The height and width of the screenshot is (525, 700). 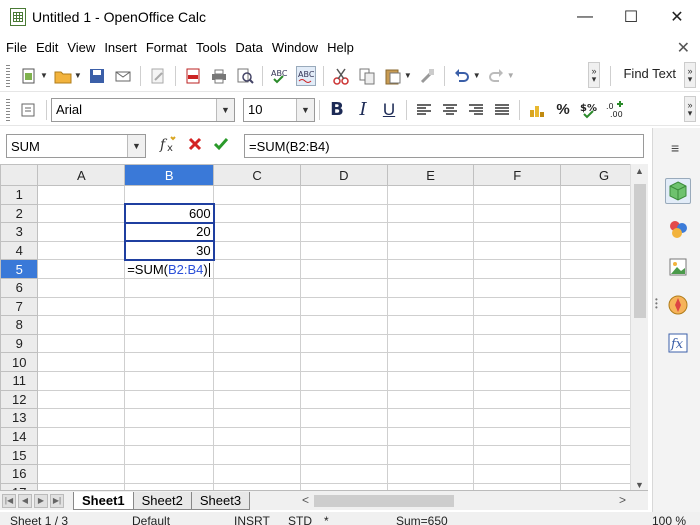 What do you see at coordinates (81, 287) in the screenshot?
I see `cell-a6` at bounding box center [81, 287].